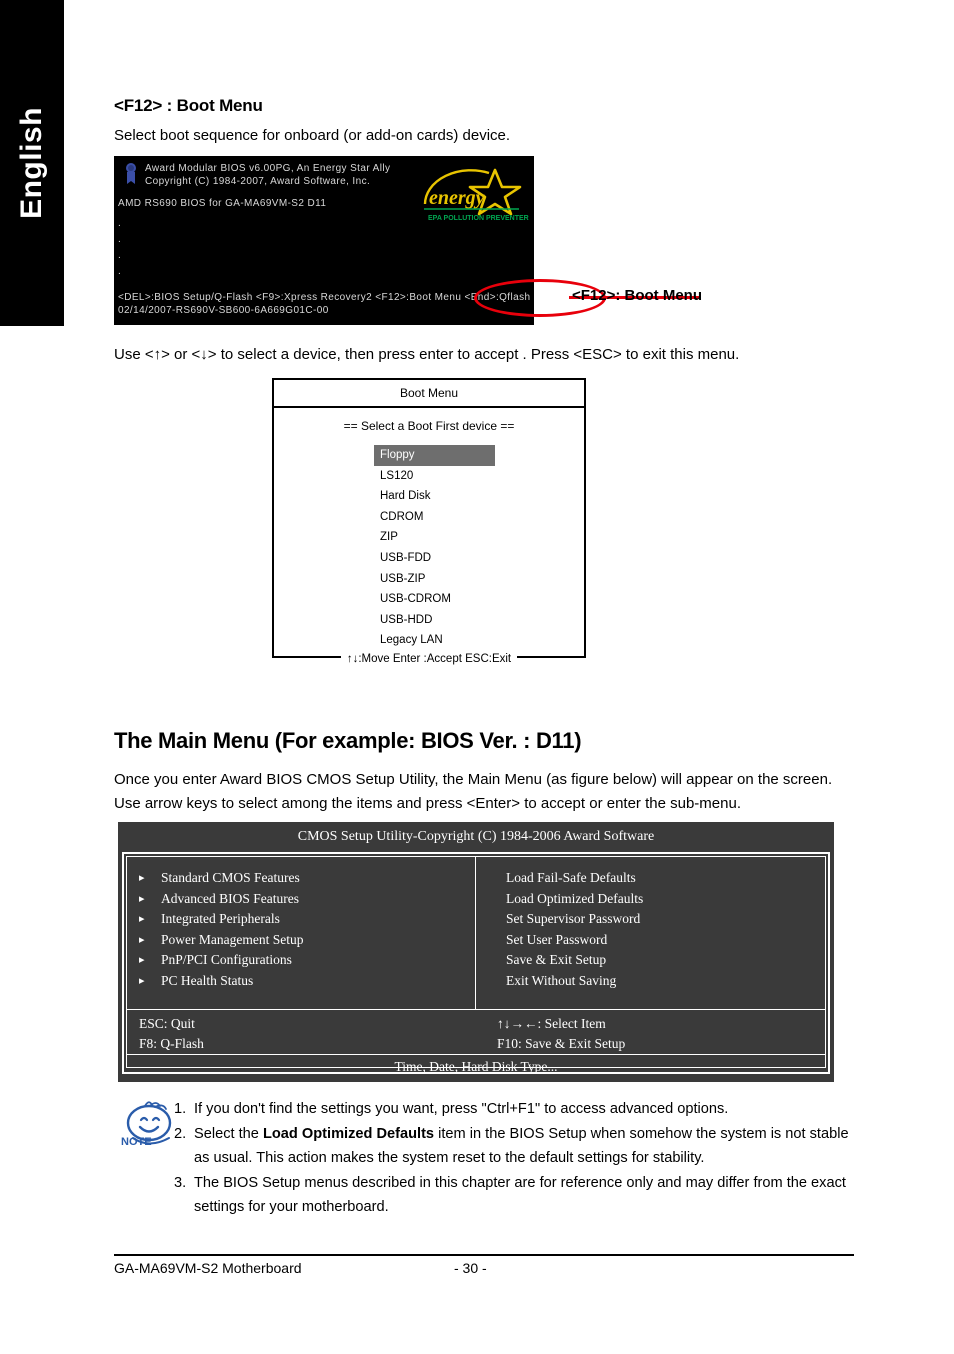 The image size is (954, 1354). I want to click on energy-logo-subtext: EPA POLLUTION PREVENTER, so click(478, 218).